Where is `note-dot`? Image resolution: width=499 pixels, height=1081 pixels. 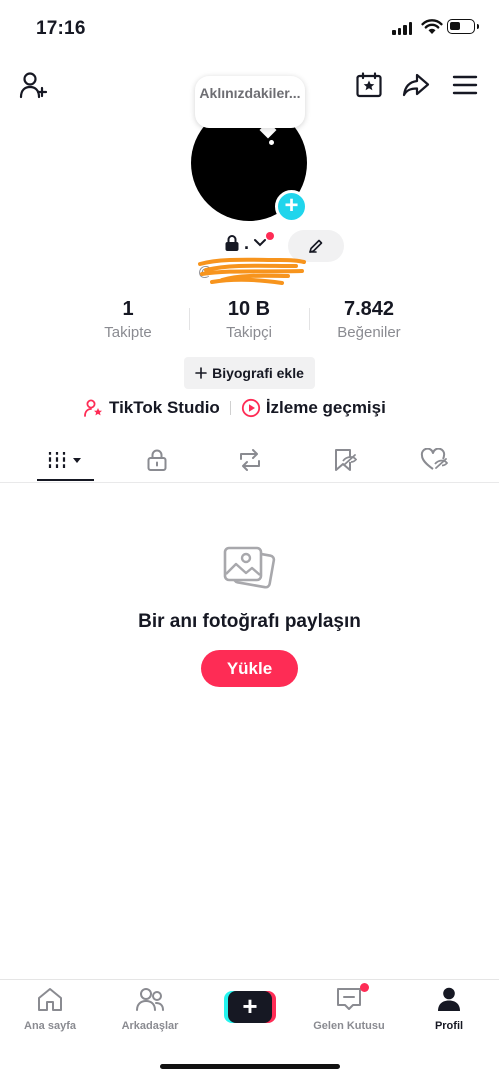 note-dot is located at coordinates (271, 142).